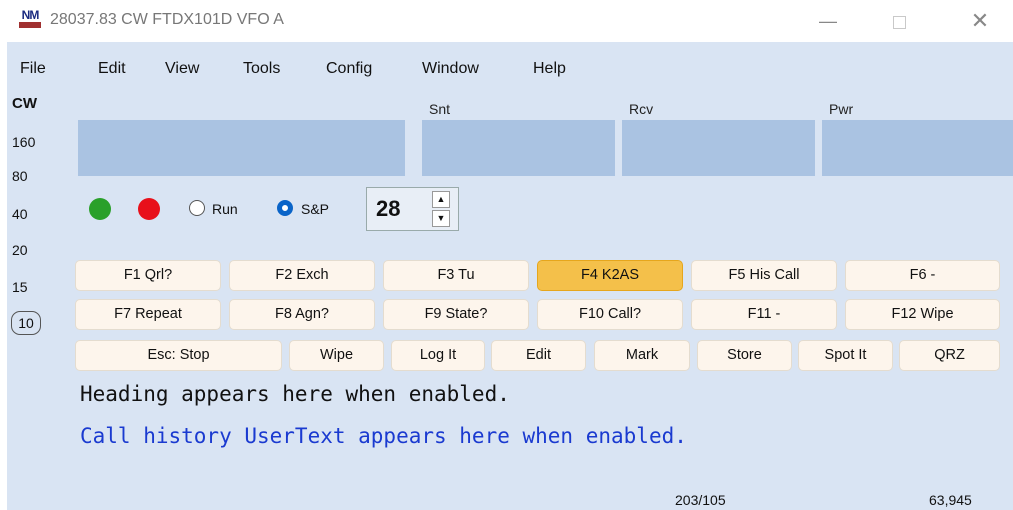 The height and width of the screenshot is (510, 1013). Describe the element at coordinates (610, 314) in the screenshot. I see `f10-button: F10 Call?` at that location.